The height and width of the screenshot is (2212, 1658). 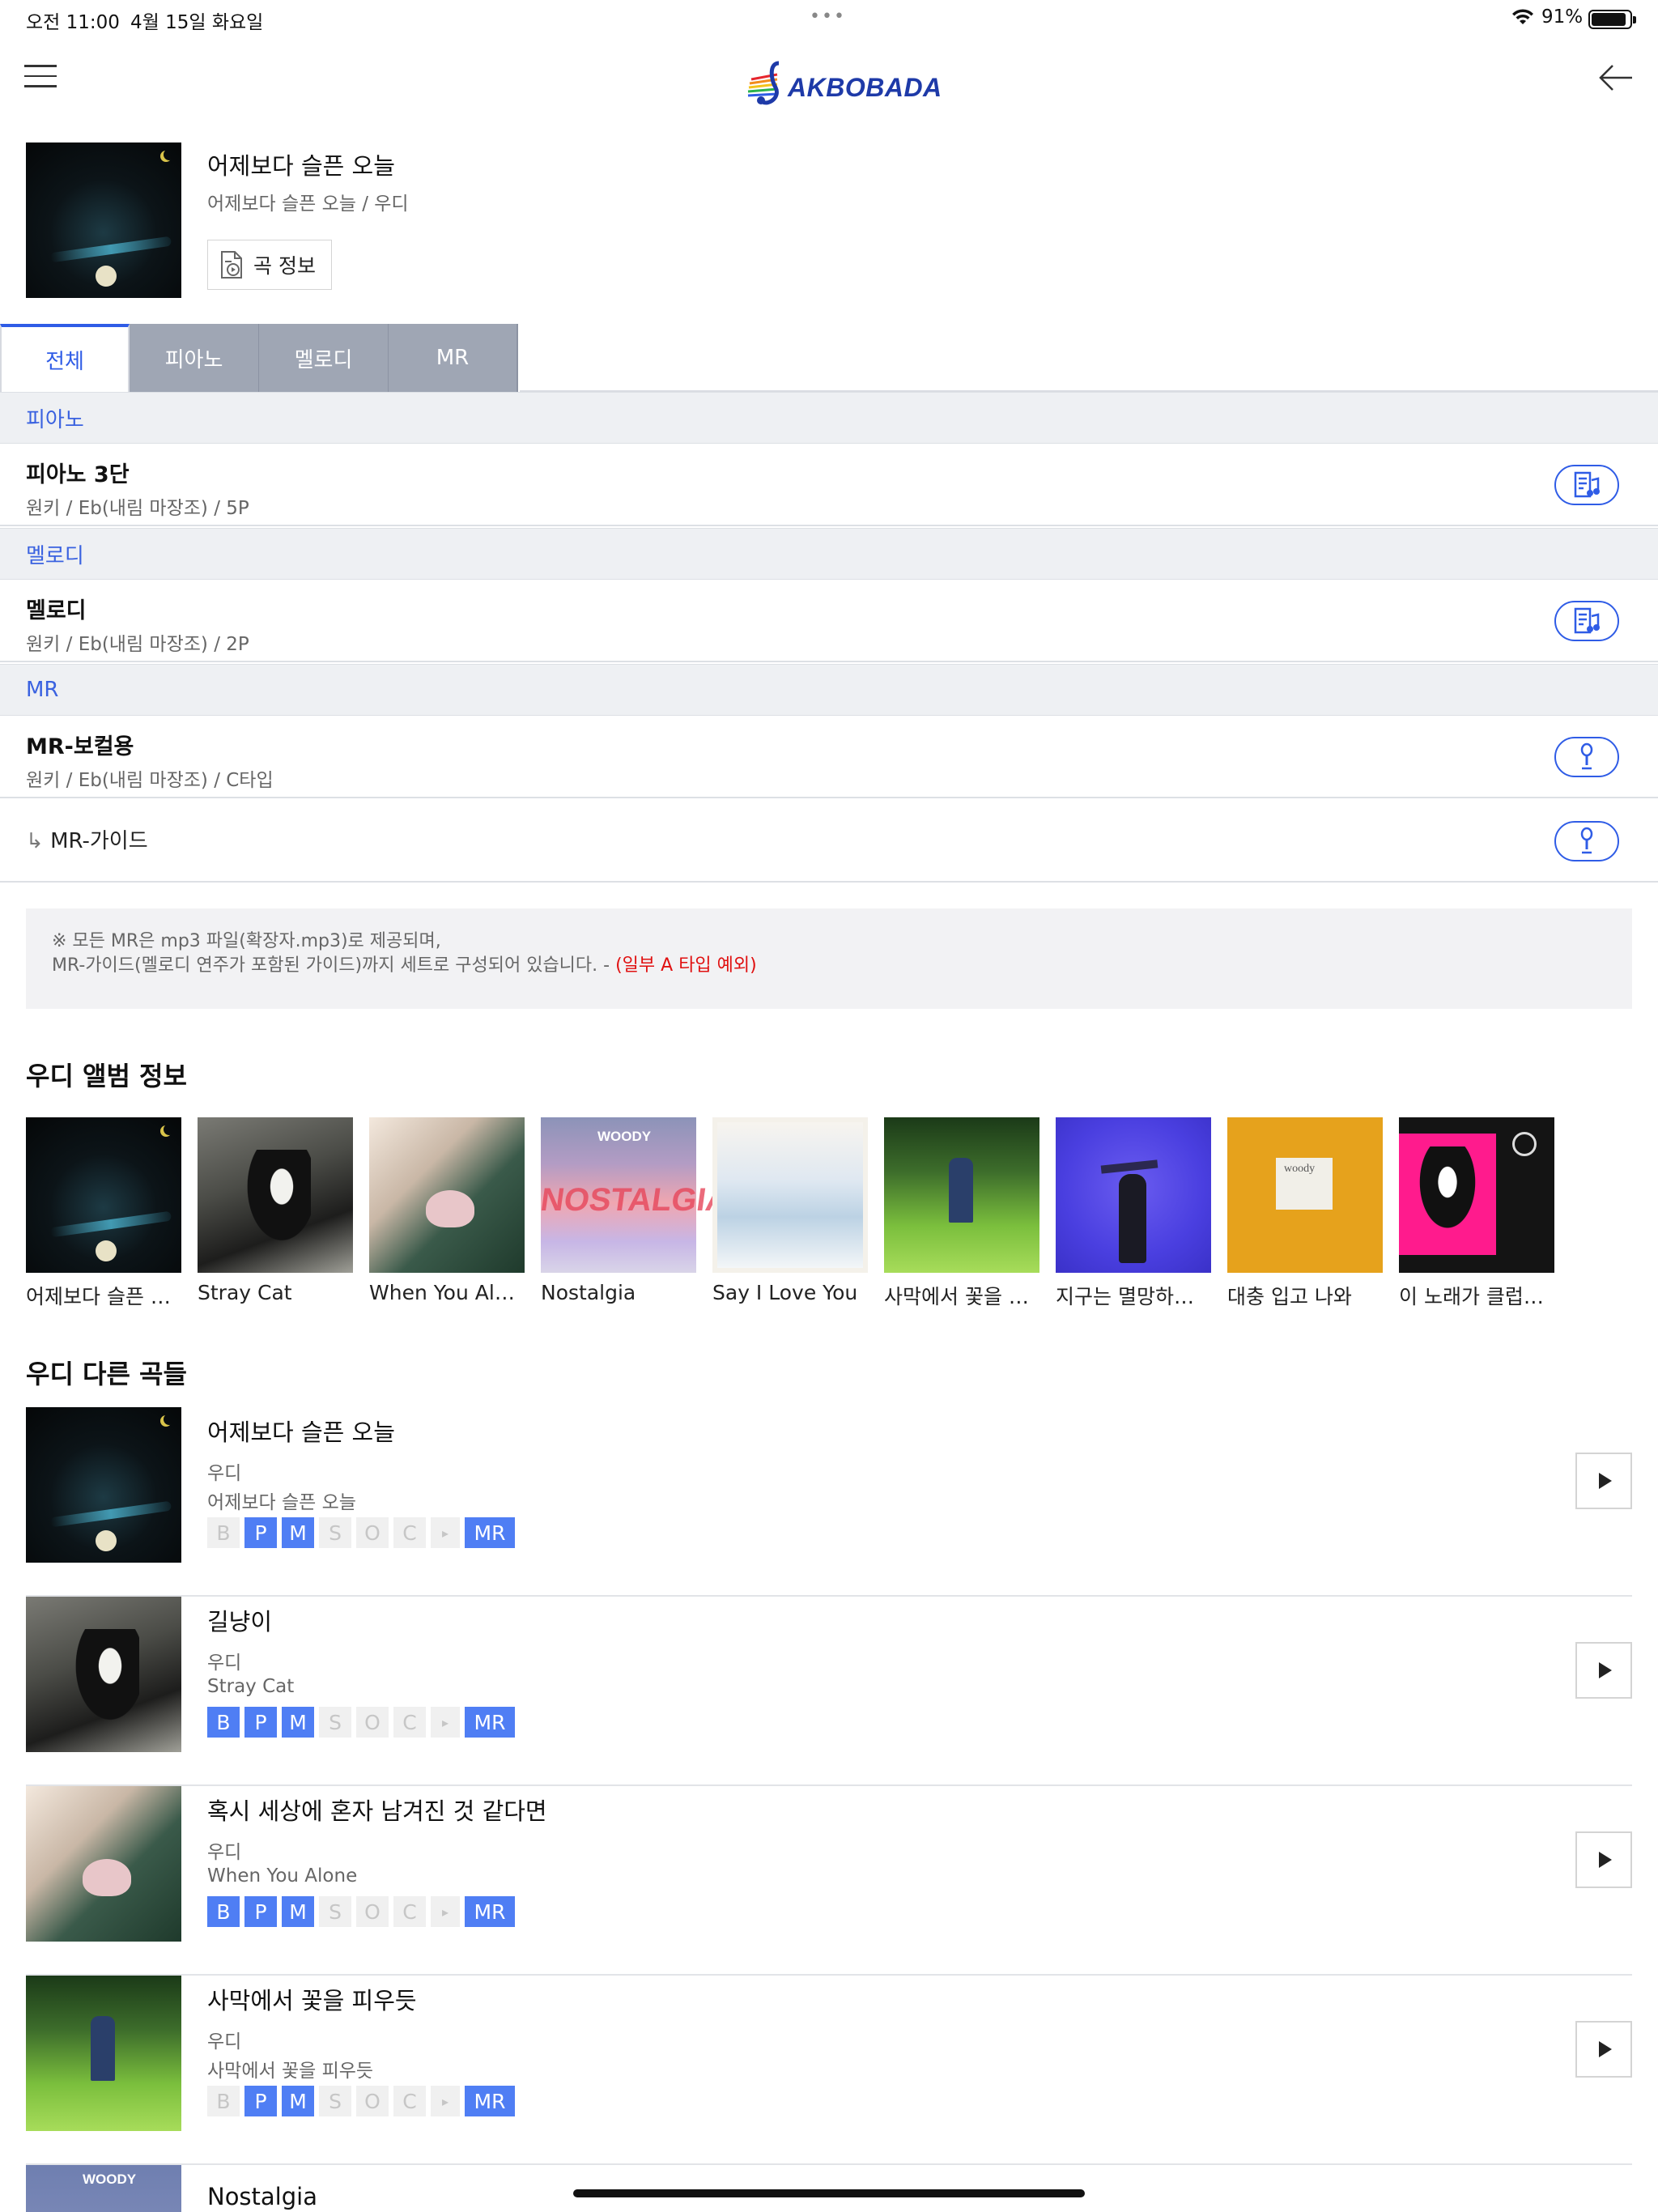 I want to click on sheet-row-piano: 피아노 3단 원키 / Eb(내림 마장조) / 5P, so click(x=829, y=485).